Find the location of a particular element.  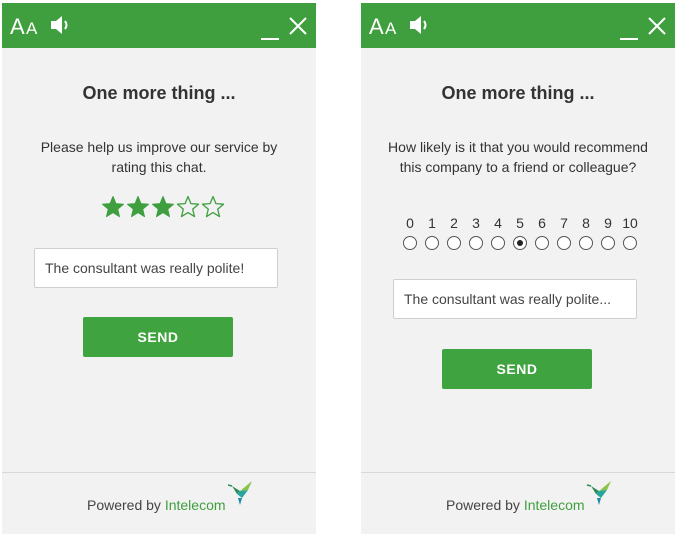

nps-label: 9 is located at coordinates (608, 223).